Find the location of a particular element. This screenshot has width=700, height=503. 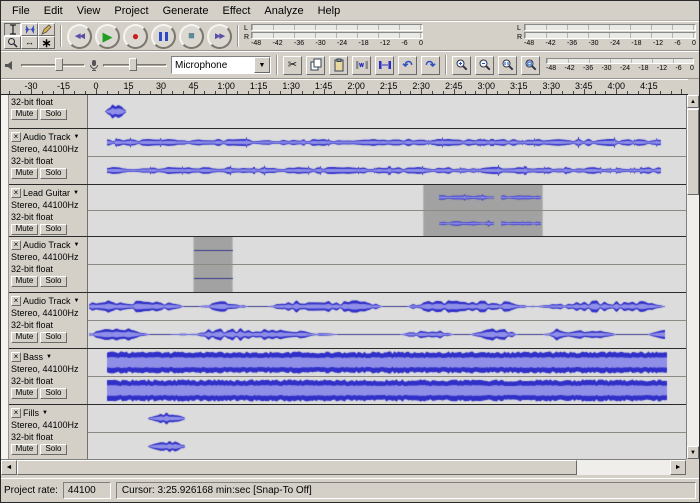

zoom-out-button is located at coordinates (484, 65).